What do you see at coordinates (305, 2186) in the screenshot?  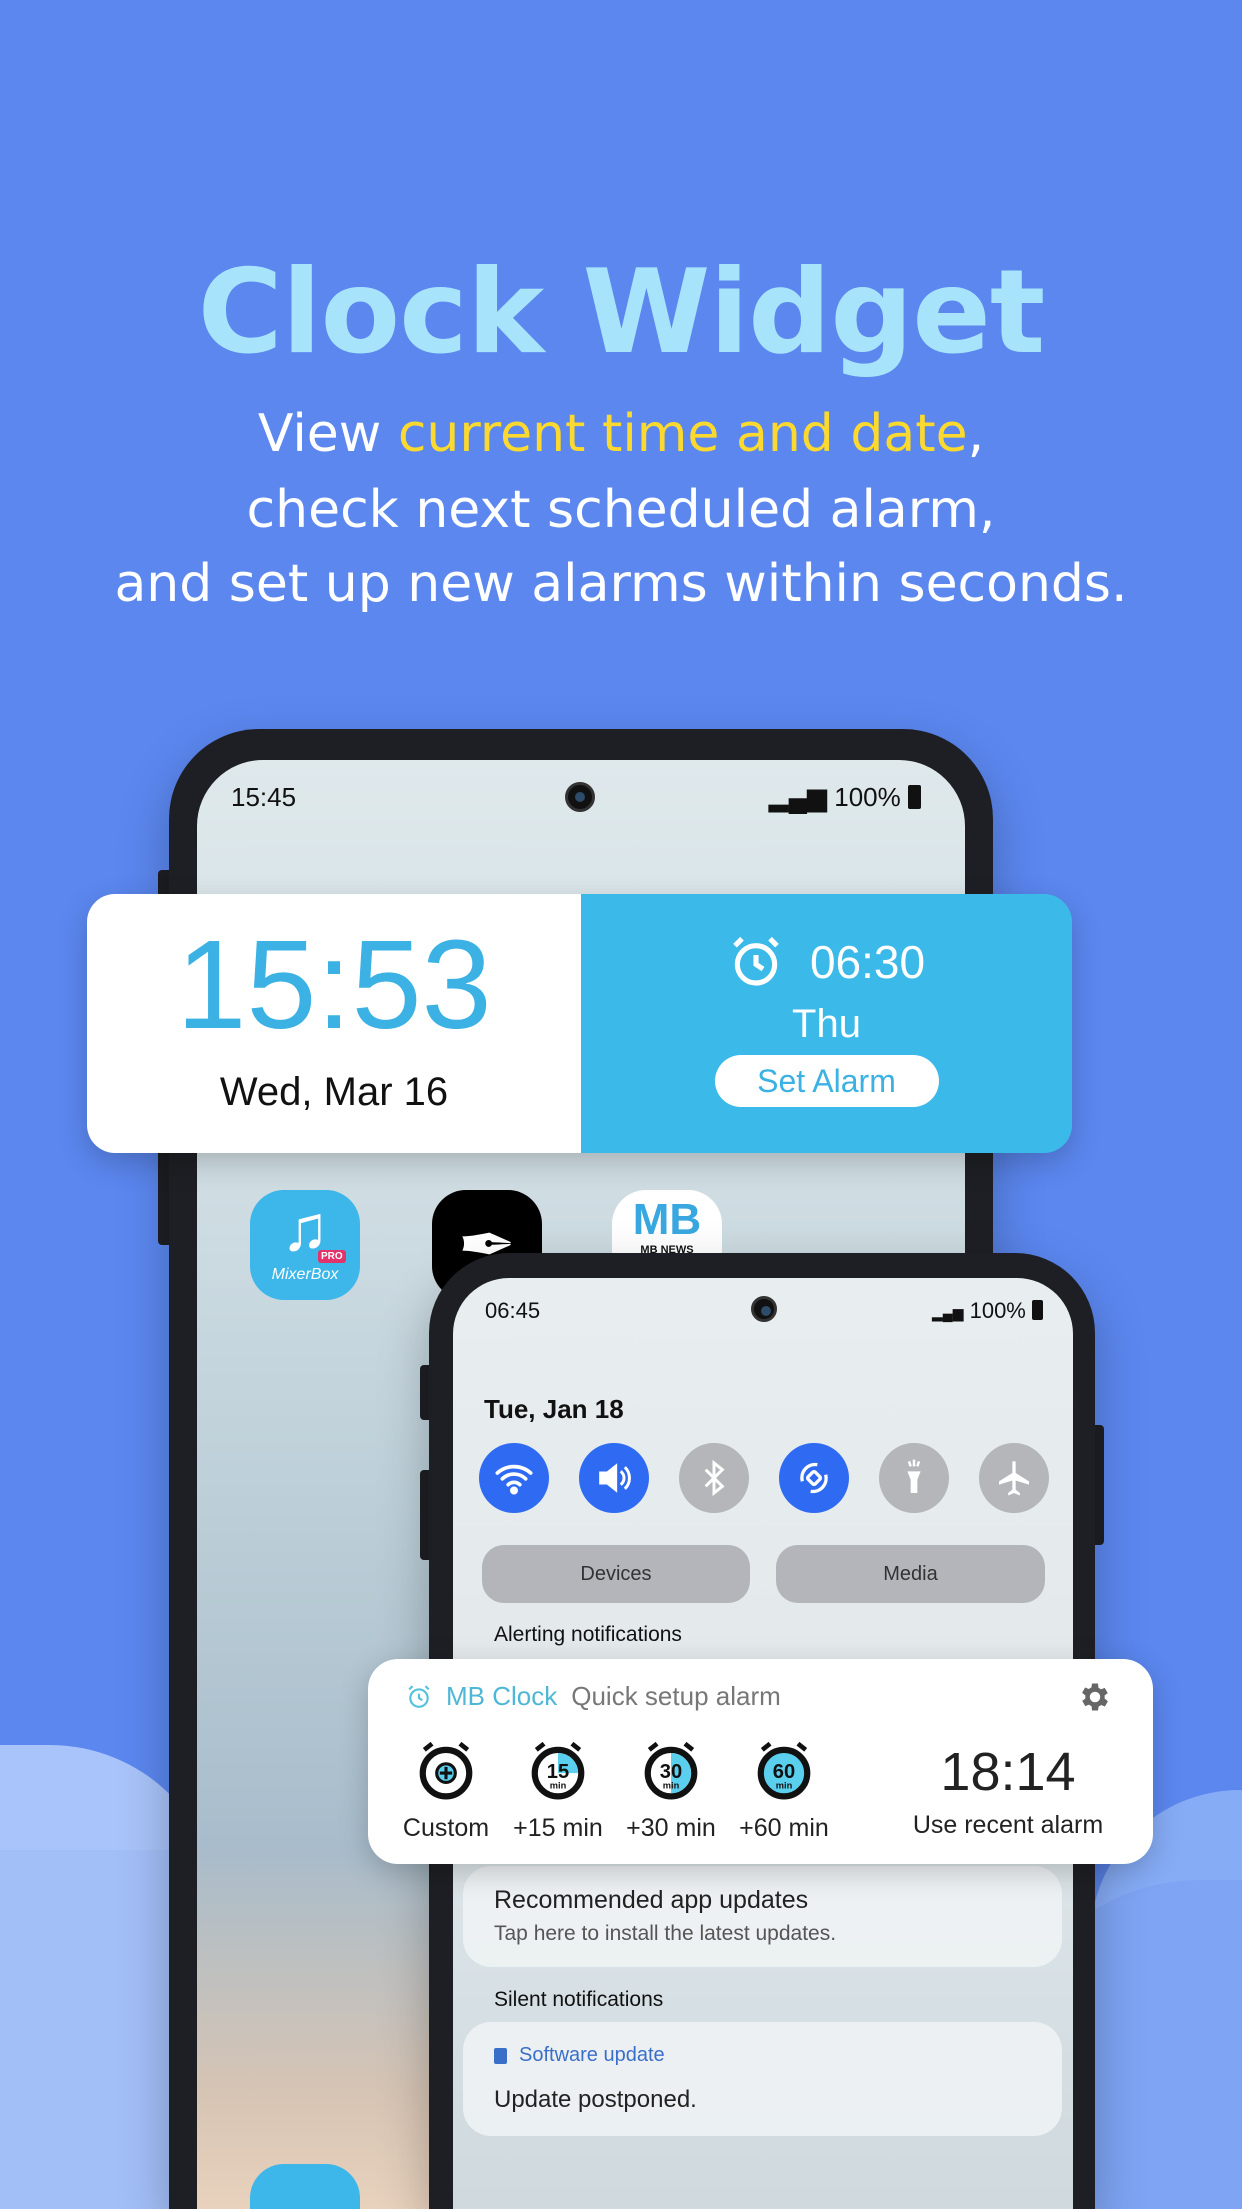 I see `app-icon-qr` at bounding box center [305, 2186].